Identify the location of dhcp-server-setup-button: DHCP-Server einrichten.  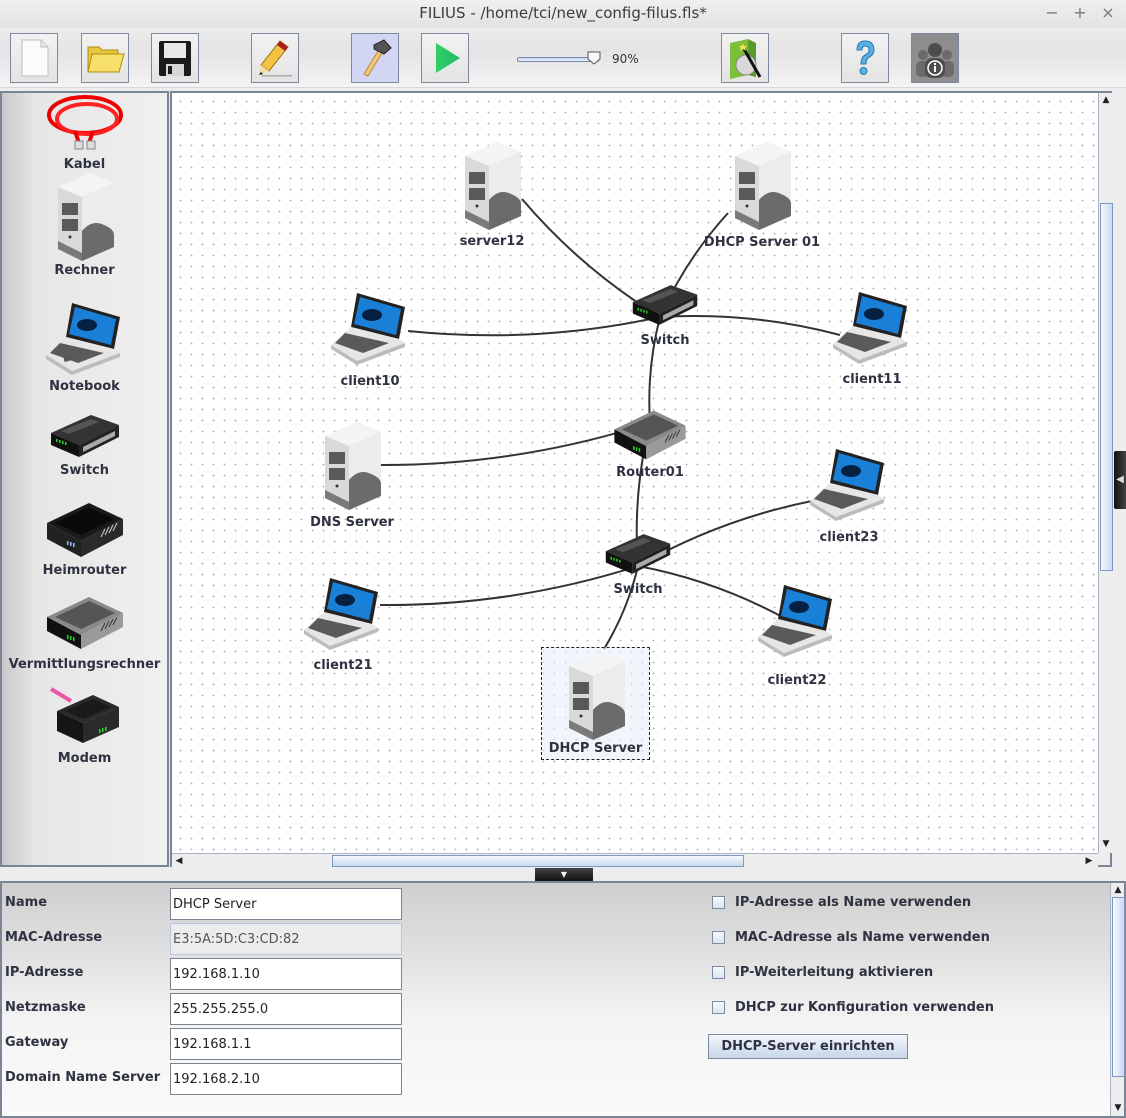
(808, 1046).